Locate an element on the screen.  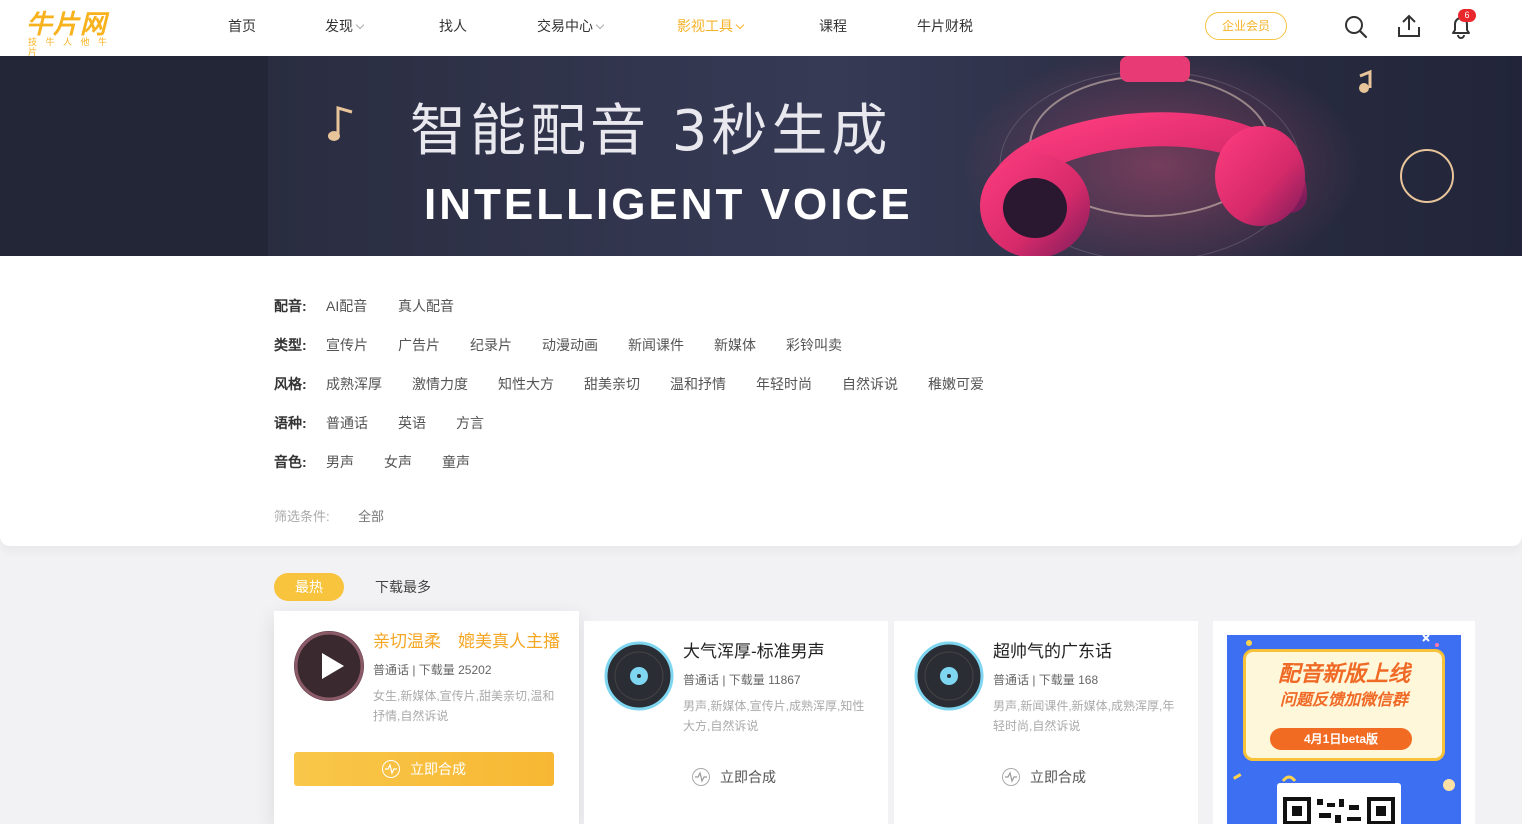
filter-option: 彩铃叫卖 is located at coordinates (814, 345).